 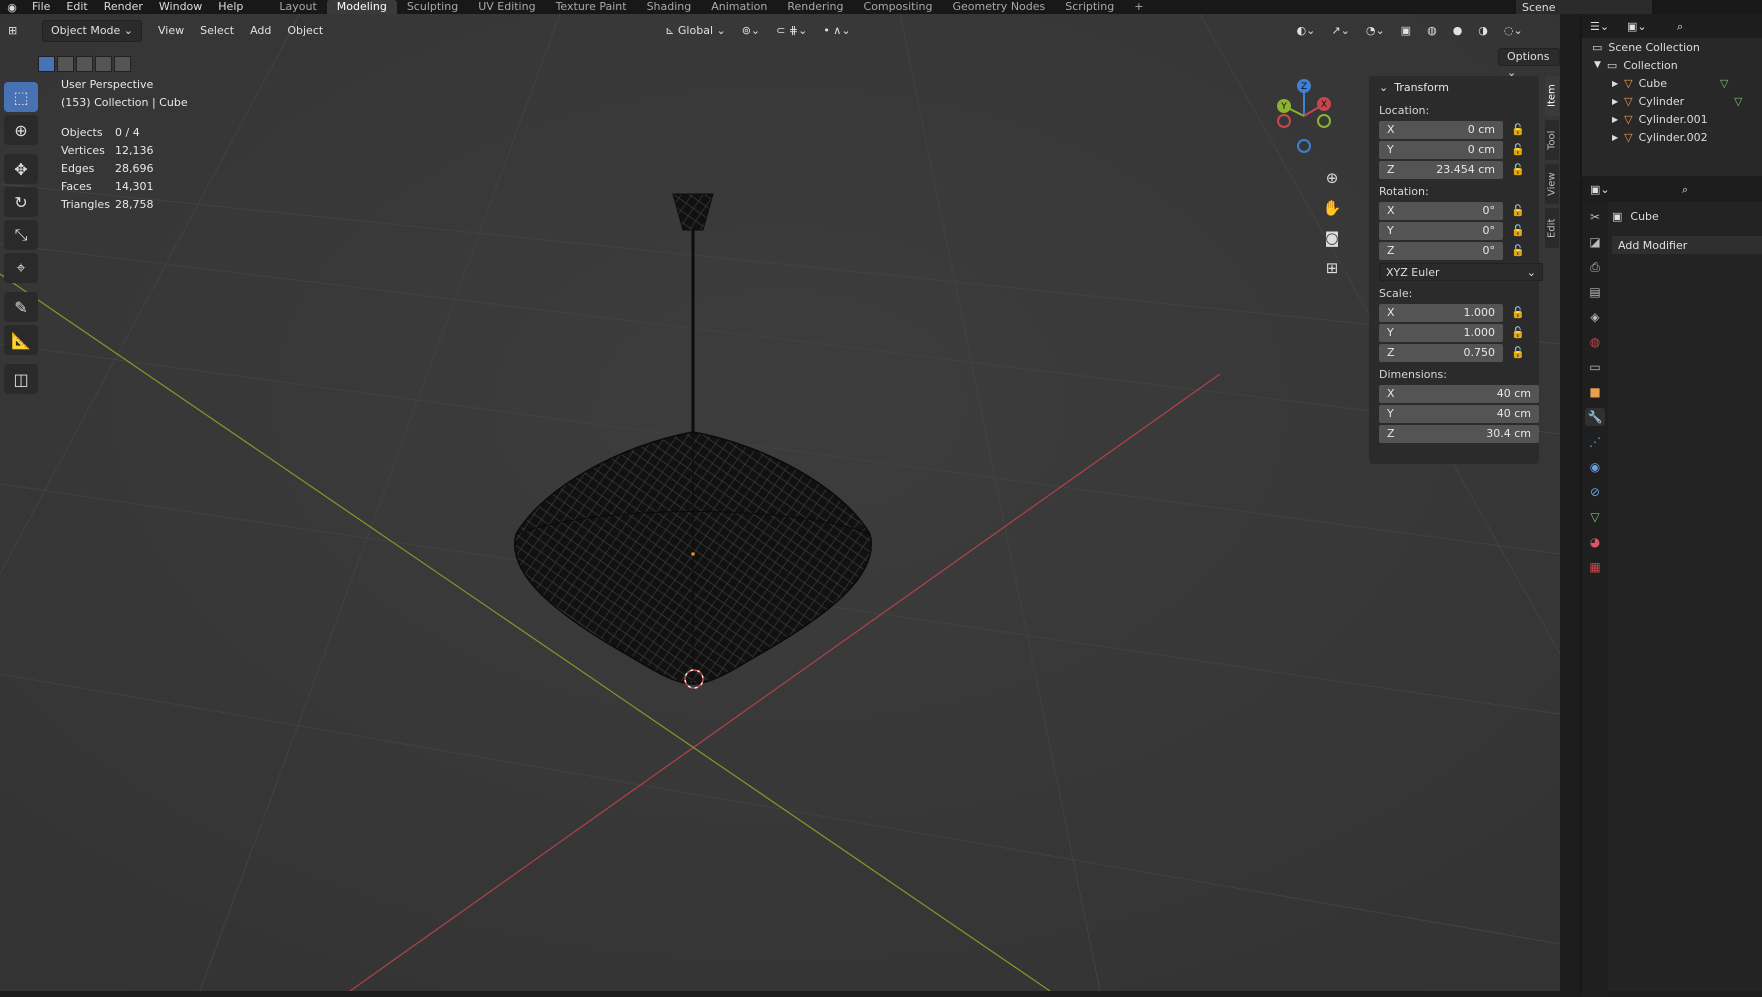 What do you see at coordinates (791, 31) in the screenshot?
I see `snap-icon: ⊂ ⋕⌄` at bounding box center [791, 31].